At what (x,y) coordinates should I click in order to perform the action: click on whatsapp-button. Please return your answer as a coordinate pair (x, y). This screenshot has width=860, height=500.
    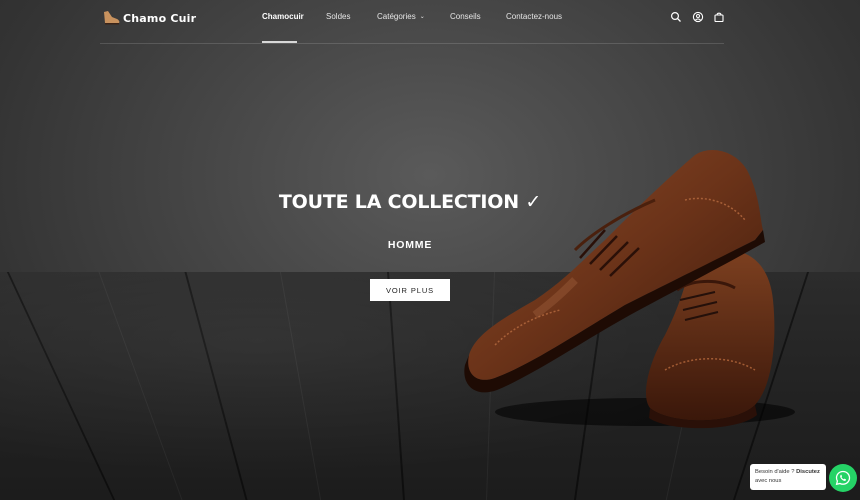
    Looking at the image, I should click on (843, 478).